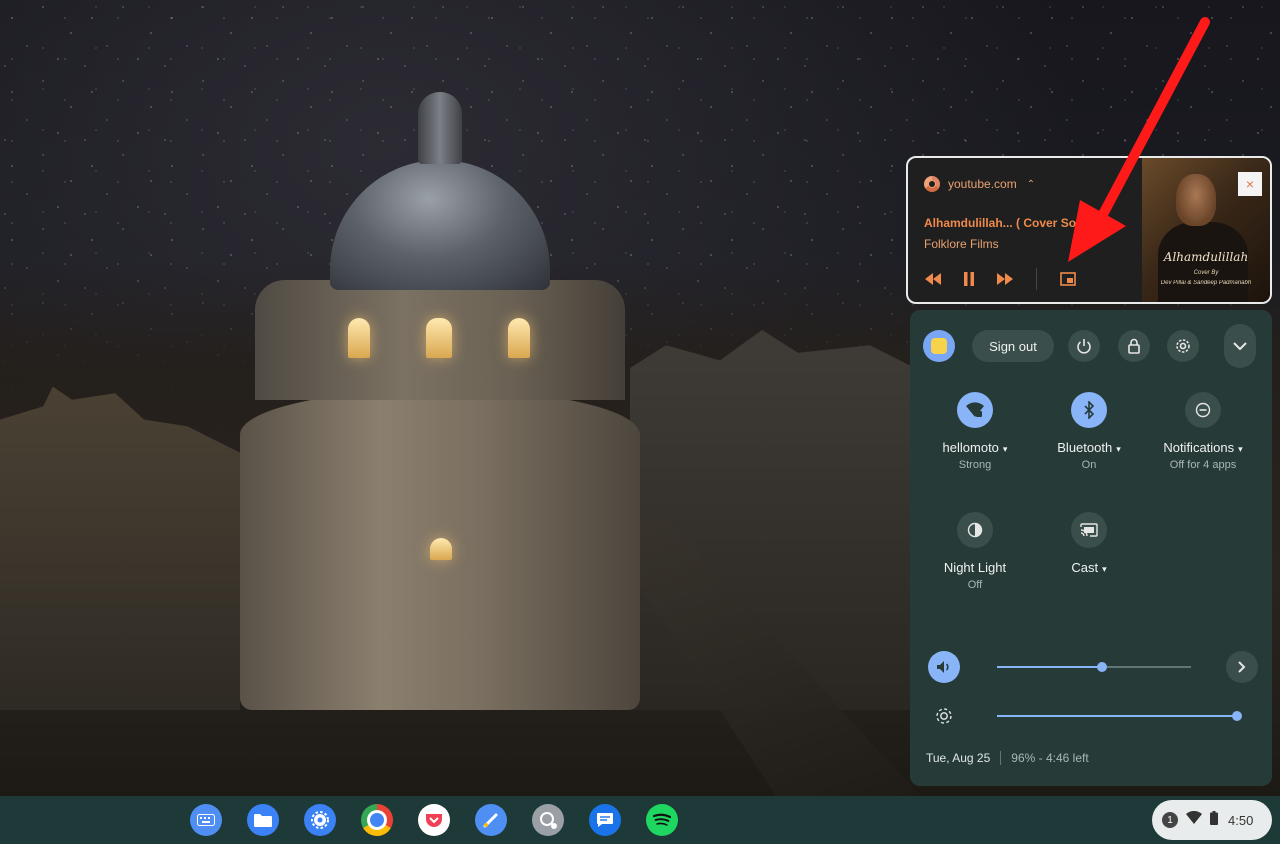 The width and height of the screenshot is (1280, 844). What do you see at coordinates (1206, 257) in the screenshot?
I see `artwork-title: Alhamdulillah` at bounding box center [1206, 257].